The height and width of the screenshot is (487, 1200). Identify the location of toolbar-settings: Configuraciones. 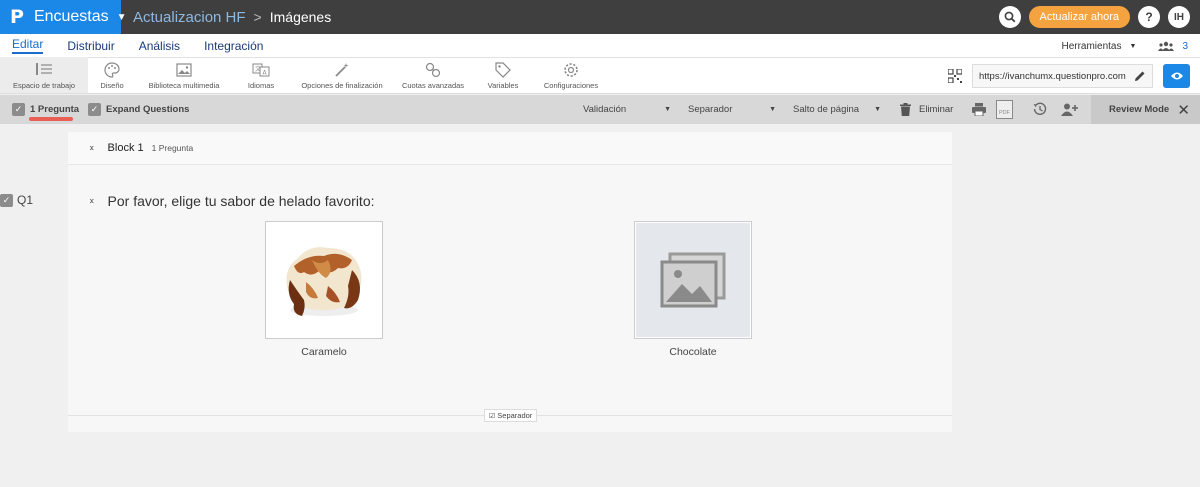
(571, 75).